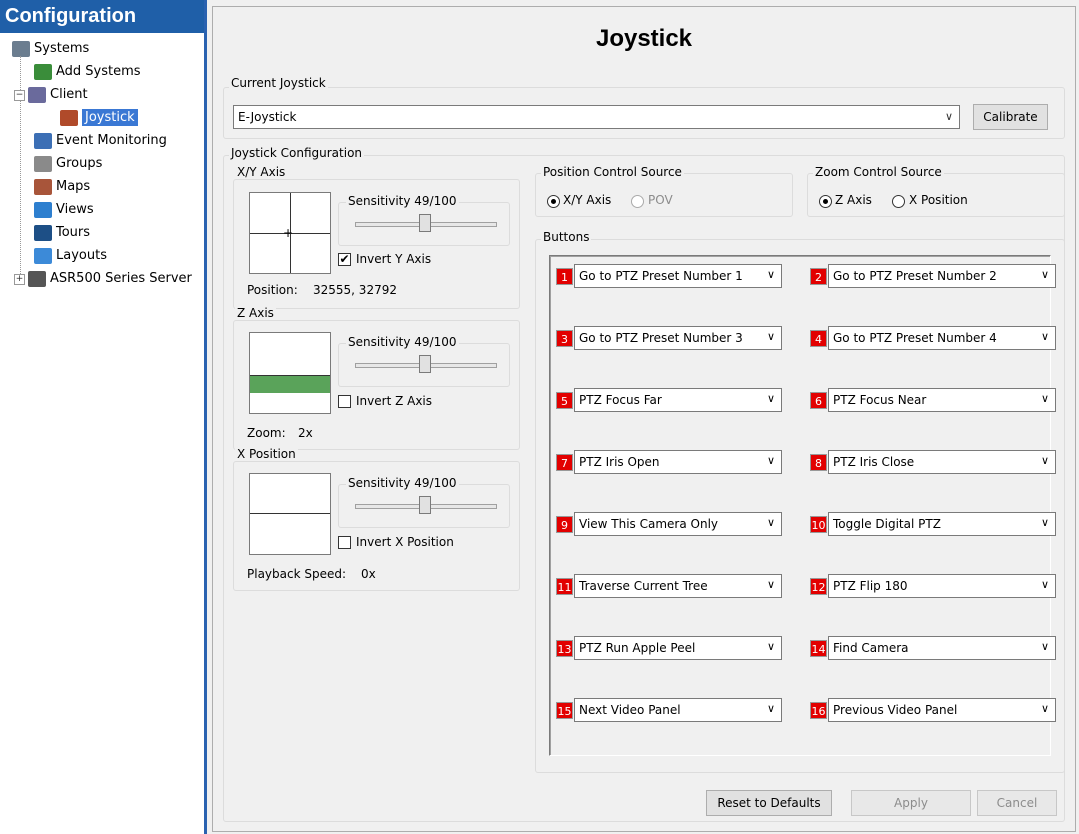  What do you see at coordinates (62, 187) in the screenshot?
I see `tree-item-maps: Maps` at bounding box center [62, 187].